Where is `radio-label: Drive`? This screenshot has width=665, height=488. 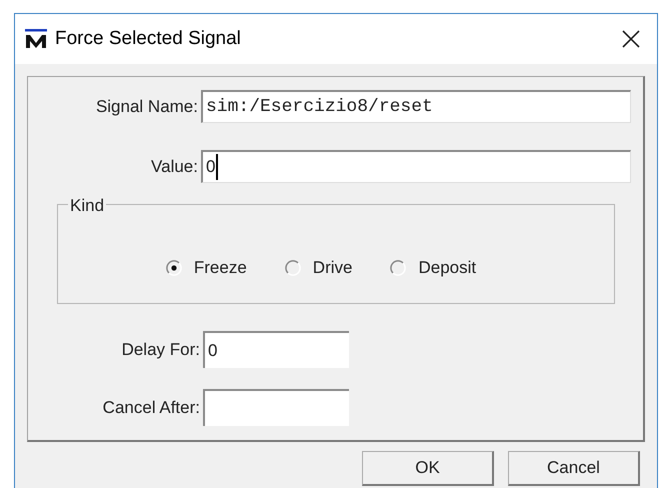 radio-label: Drive is located at coordinates (332, 267).